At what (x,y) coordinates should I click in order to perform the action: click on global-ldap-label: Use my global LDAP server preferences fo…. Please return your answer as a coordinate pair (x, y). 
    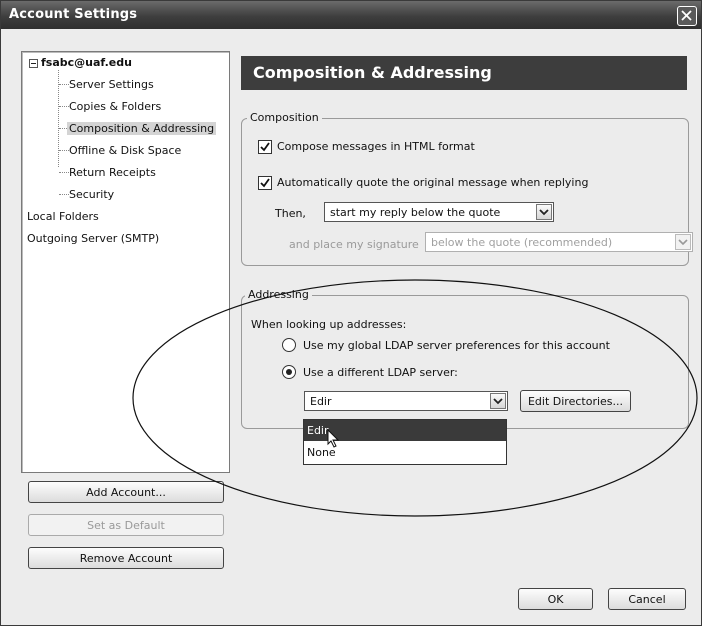
    Looking at the image, I should click on (456, 345).